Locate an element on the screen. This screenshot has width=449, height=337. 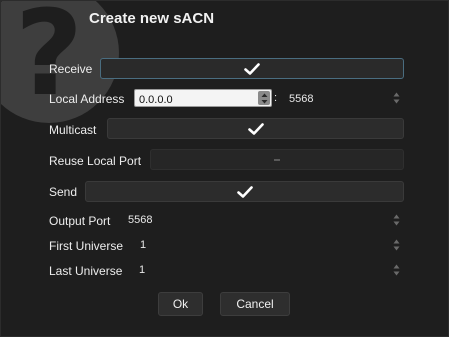
unchecked-dash-icon is located at coordinates (277, 159).